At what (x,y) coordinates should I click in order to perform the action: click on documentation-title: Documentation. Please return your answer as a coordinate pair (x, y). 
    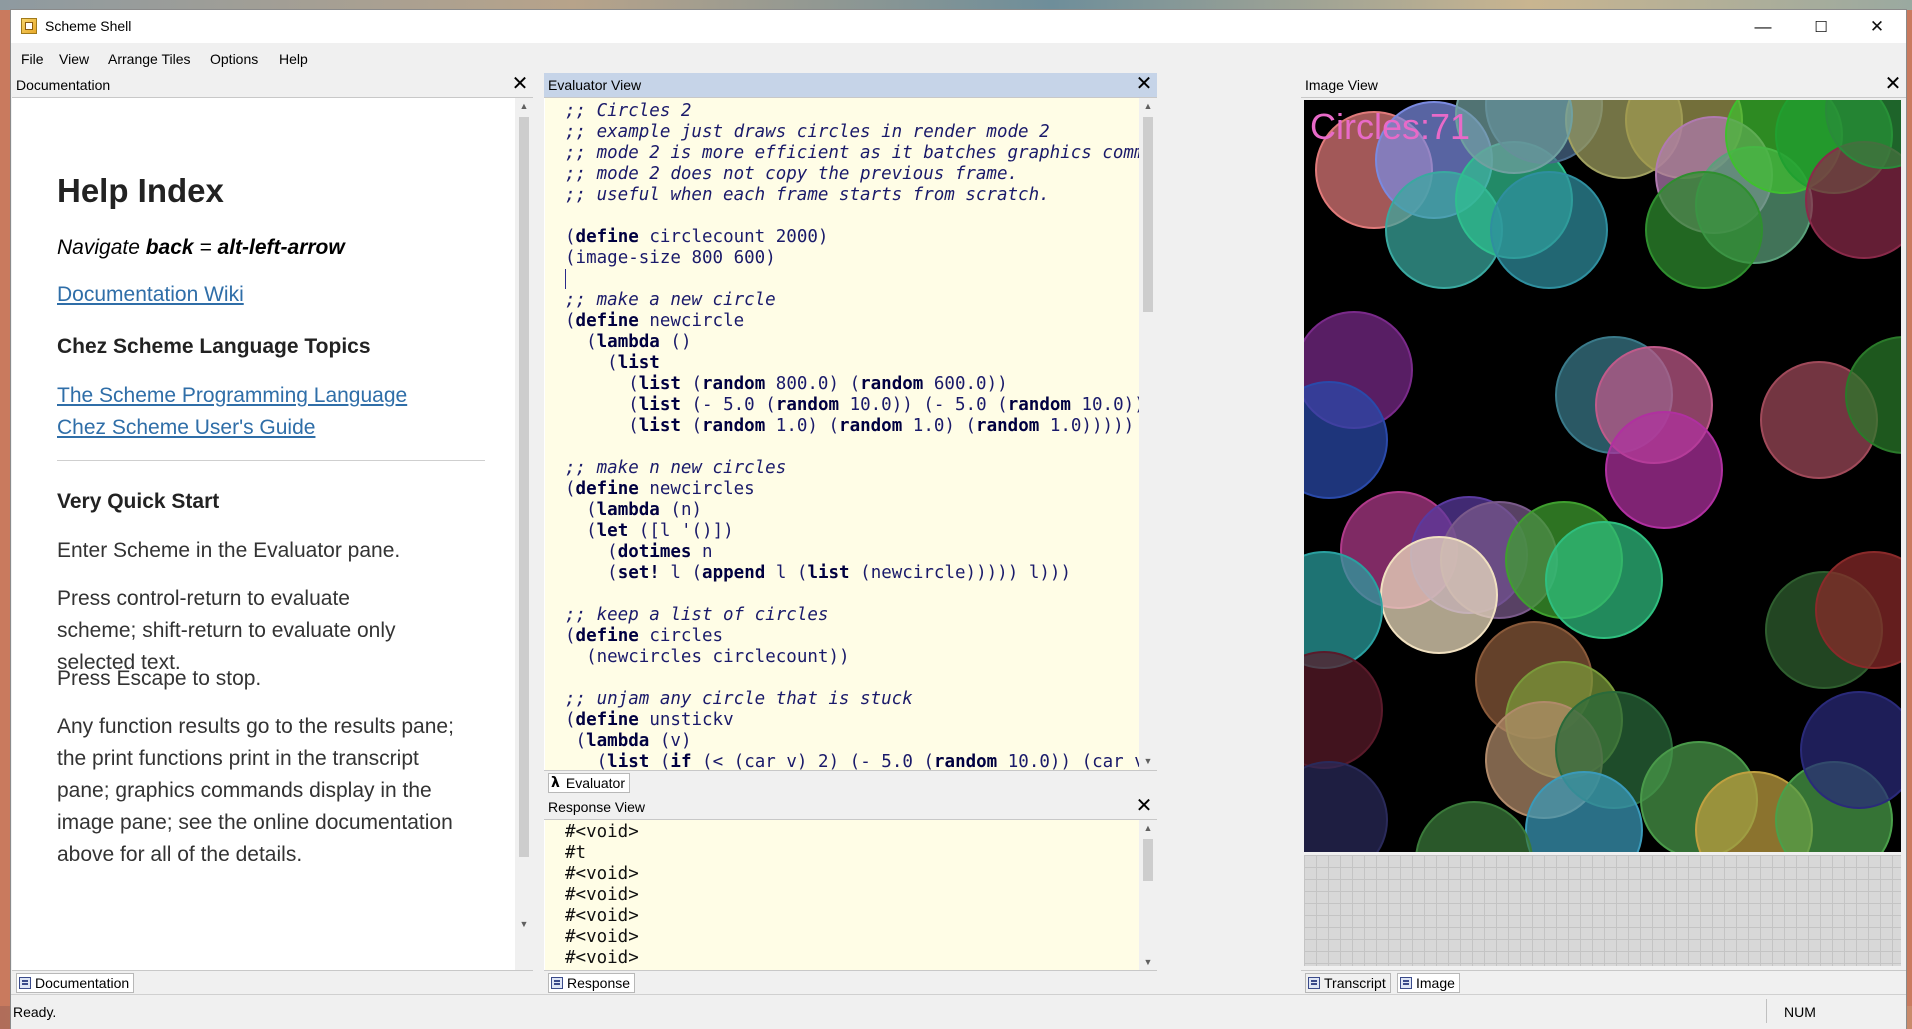
    Looking at the image, I should click on (63, 85).